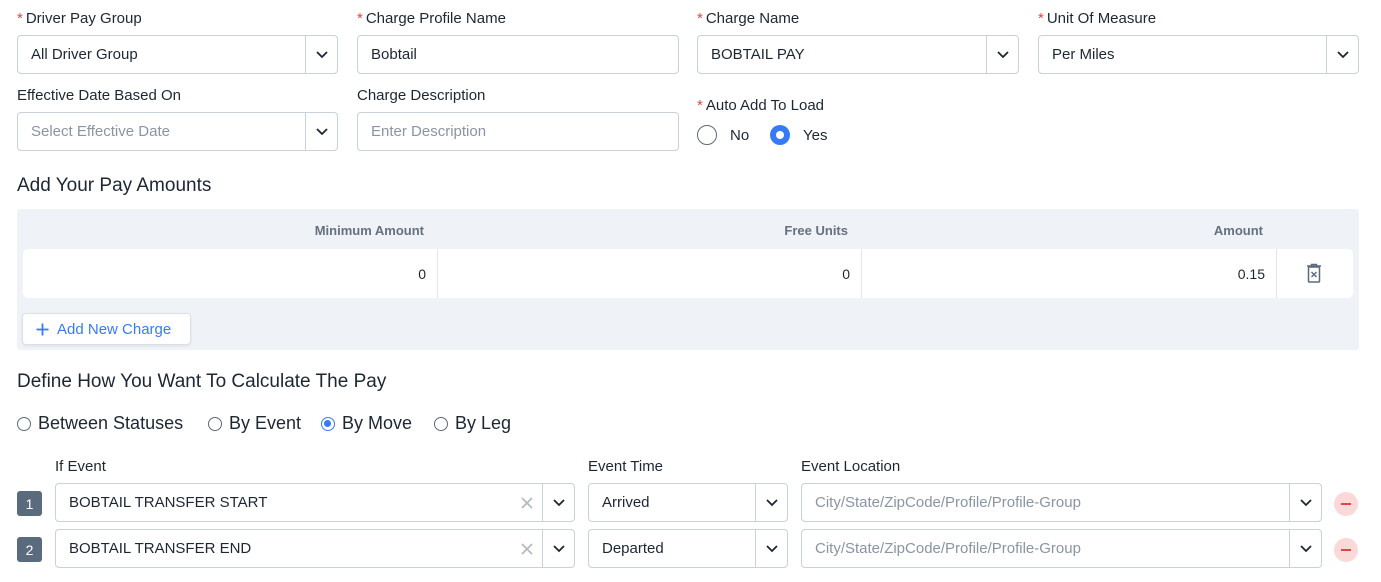  I want to click on unit-of-measure-value: Per Miles, so click(1083, 54).